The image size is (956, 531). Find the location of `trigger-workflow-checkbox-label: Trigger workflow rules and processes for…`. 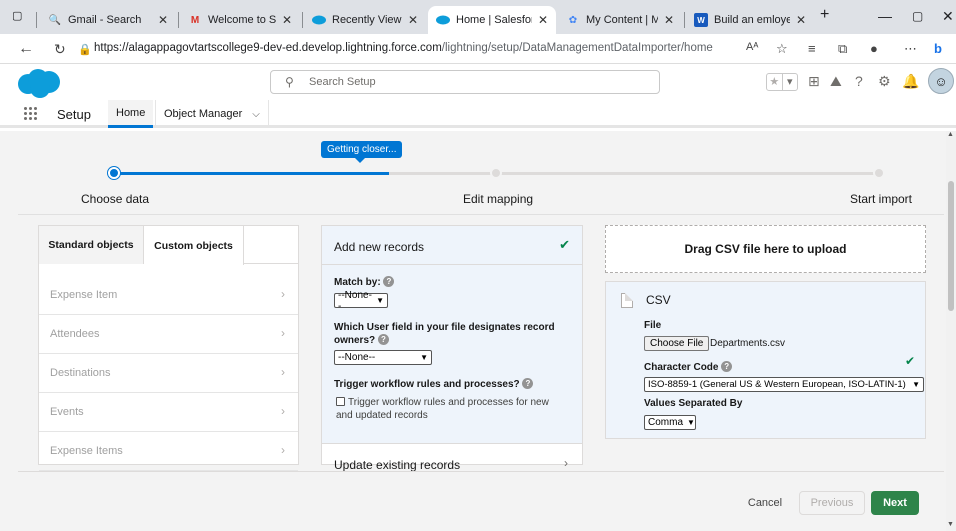

trigger-workflow-checkbox-label: Trigger workflow rules and processes for… is located at coordinates (442, 409).